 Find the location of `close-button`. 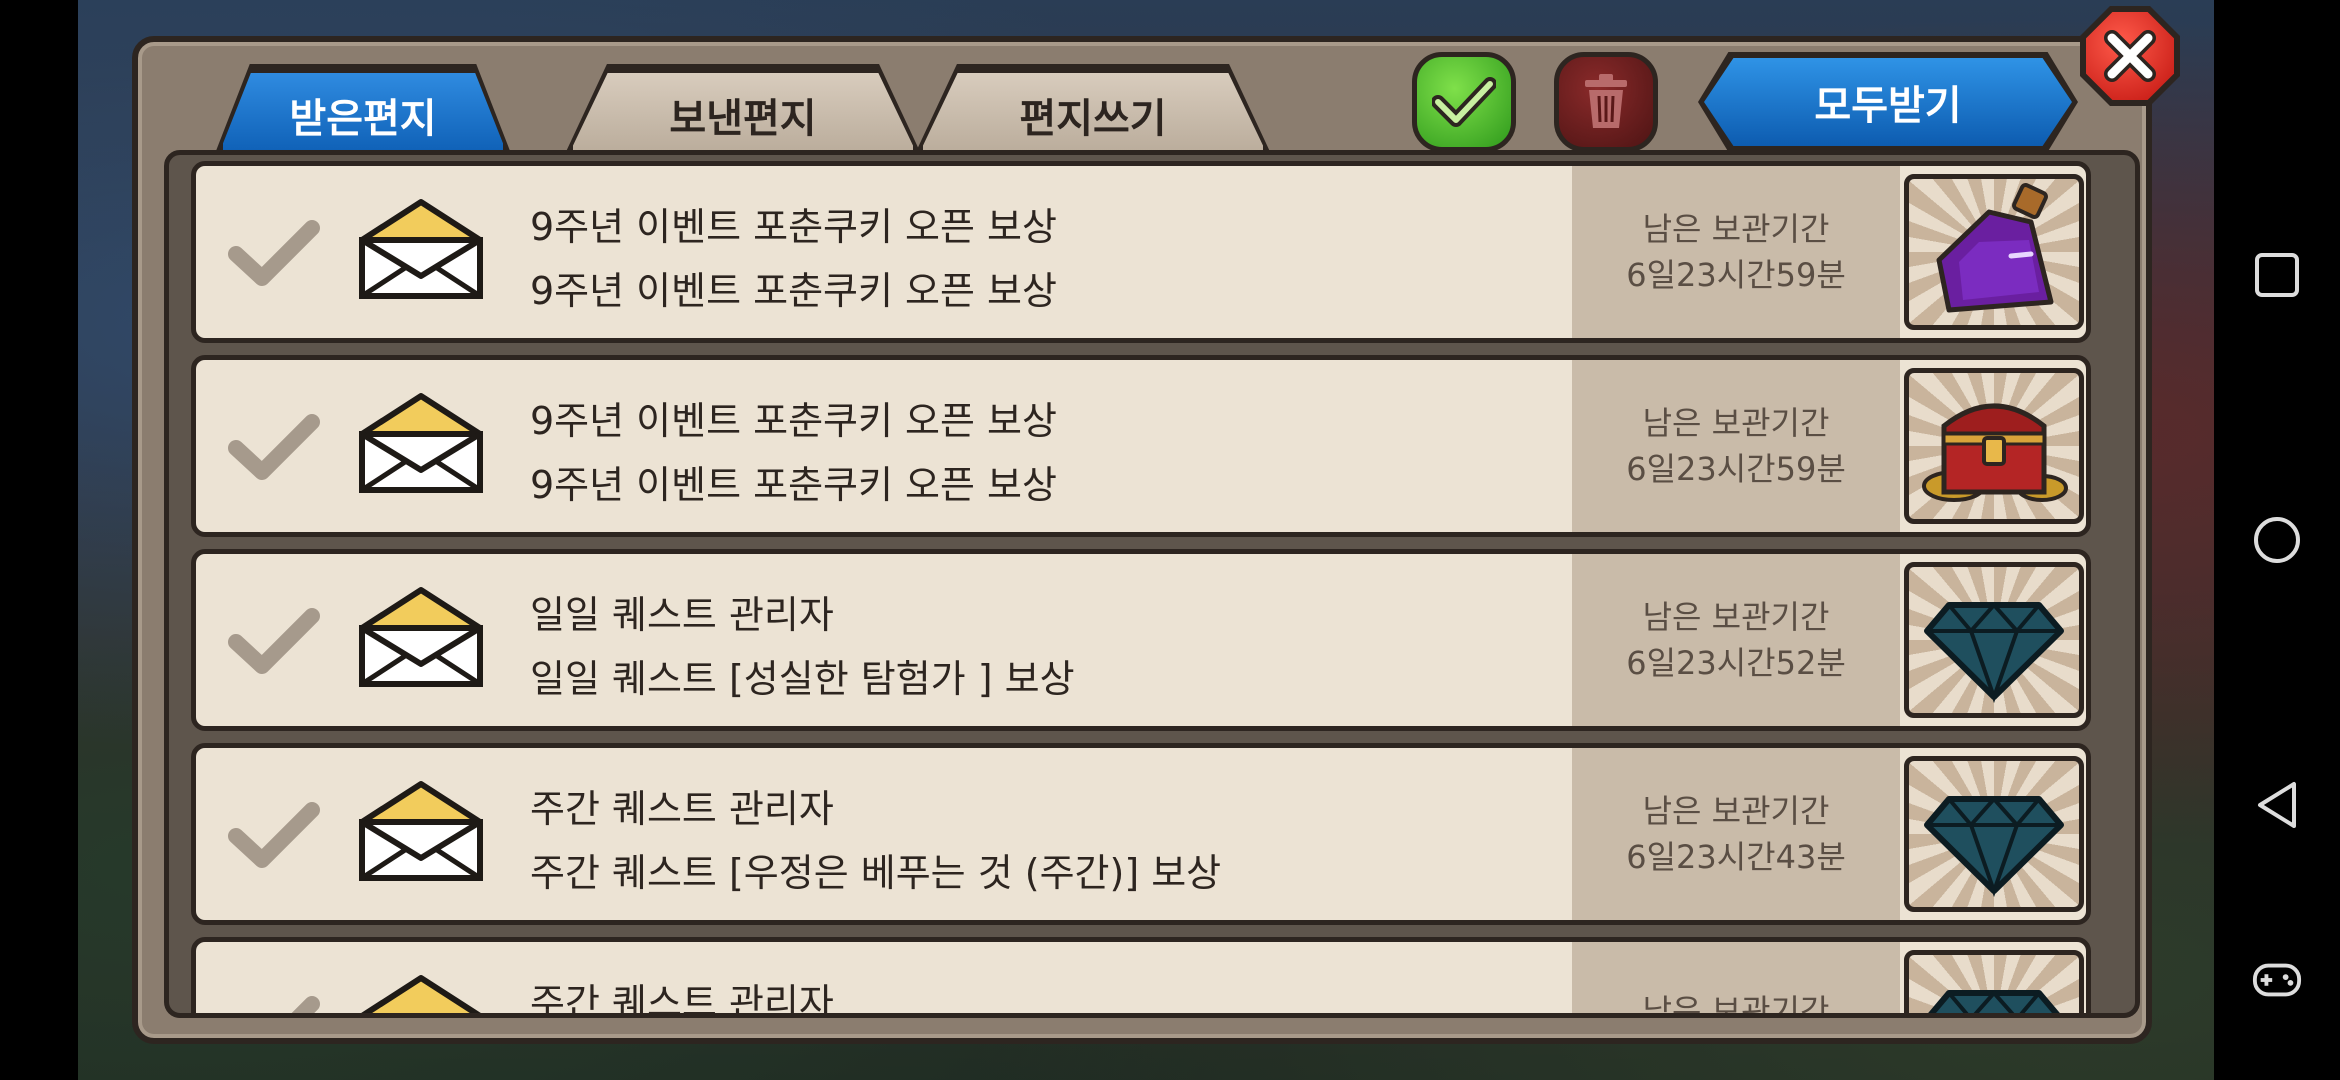

close-button is located at coordinates (2130, 56).